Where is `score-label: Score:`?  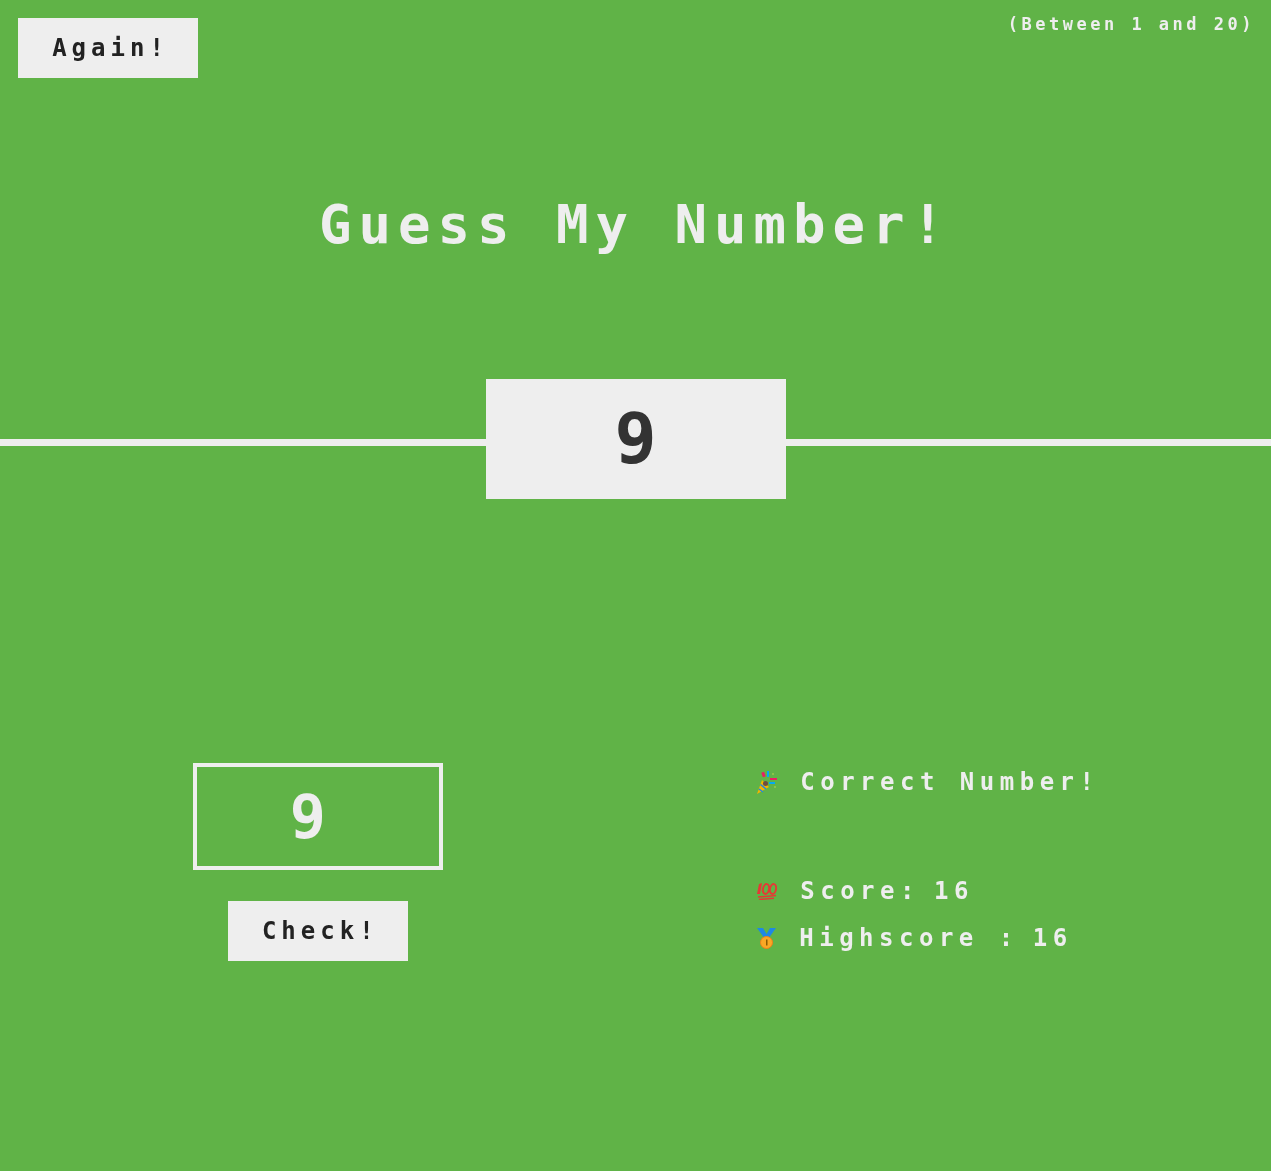
score-label: Score: is located at coordinates (860, 891).